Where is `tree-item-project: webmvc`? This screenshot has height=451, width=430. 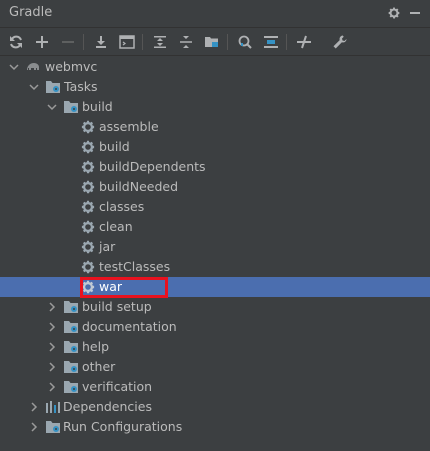
tree-item-project: webmvc is located at coordinates (215, 67).